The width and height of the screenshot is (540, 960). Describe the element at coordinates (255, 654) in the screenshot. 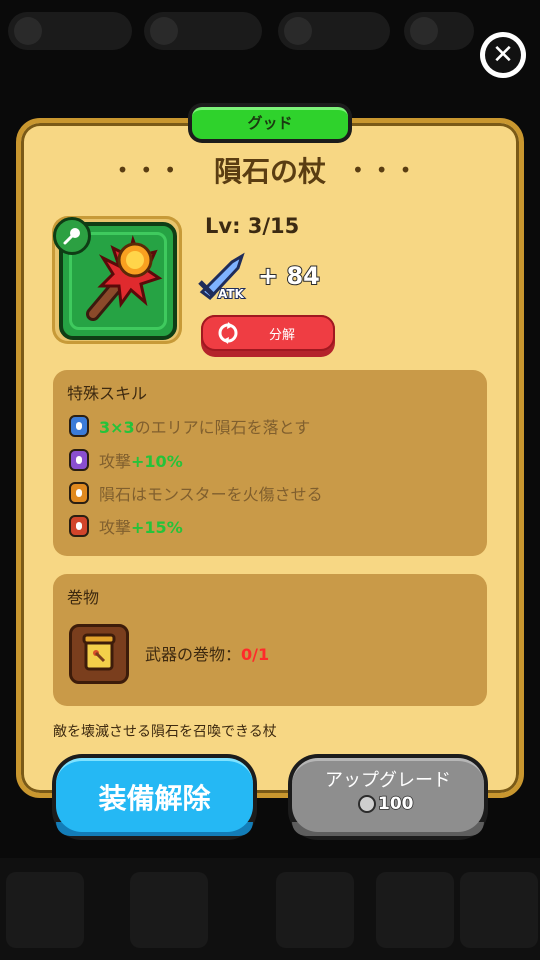

I see `scroll-count: 0/1` at that location.